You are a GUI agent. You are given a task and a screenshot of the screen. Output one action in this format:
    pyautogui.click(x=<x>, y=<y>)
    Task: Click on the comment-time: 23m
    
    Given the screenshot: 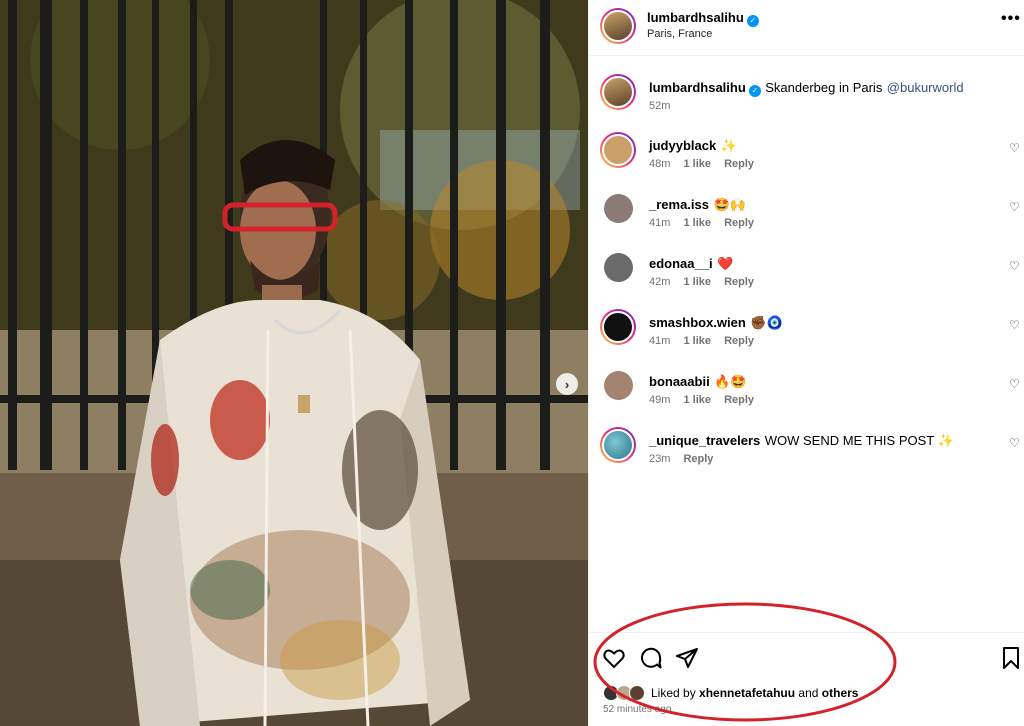 What is the action you would take?
    pyautogui.click(x=659, y=459)
    